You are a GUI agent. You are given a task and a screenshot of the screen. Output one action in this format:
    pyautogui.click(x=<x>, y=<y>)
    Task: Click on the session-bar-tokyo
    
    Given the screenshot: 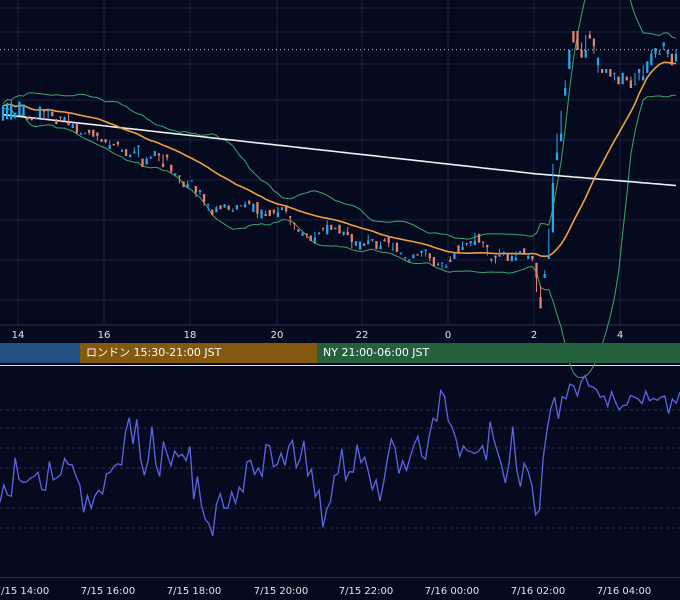 What is the action you would take?
    pyautogui.click(x=40, y=353)
    